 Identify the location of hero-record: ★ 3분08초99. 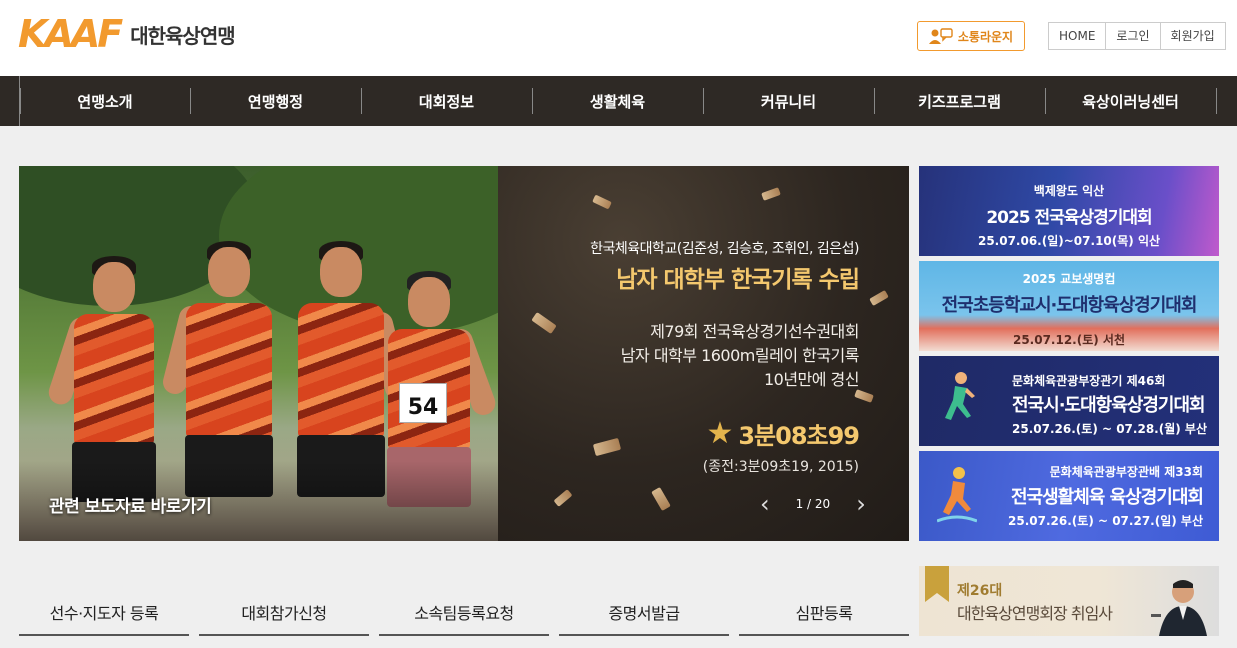
(783, 433).